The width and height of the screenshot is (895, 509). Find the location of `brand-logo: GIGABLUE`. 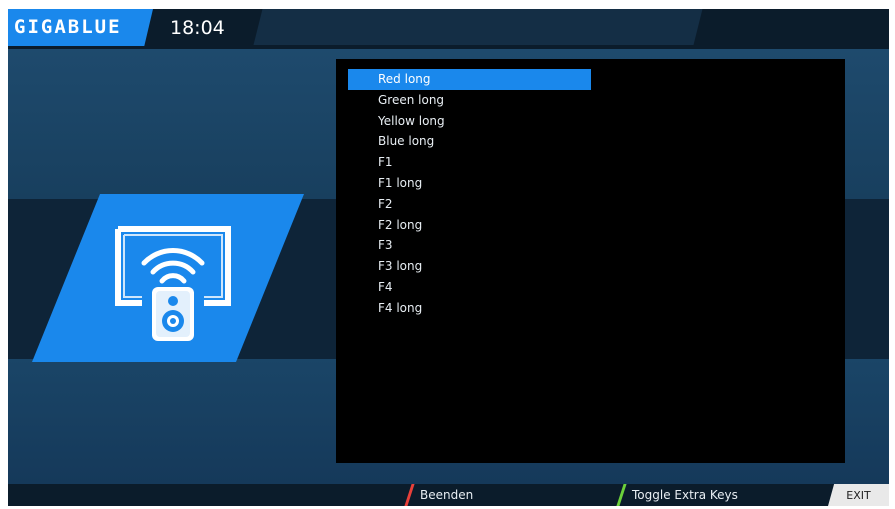

brand-logo: GIGABLUE is located at coordinates (80, 27).